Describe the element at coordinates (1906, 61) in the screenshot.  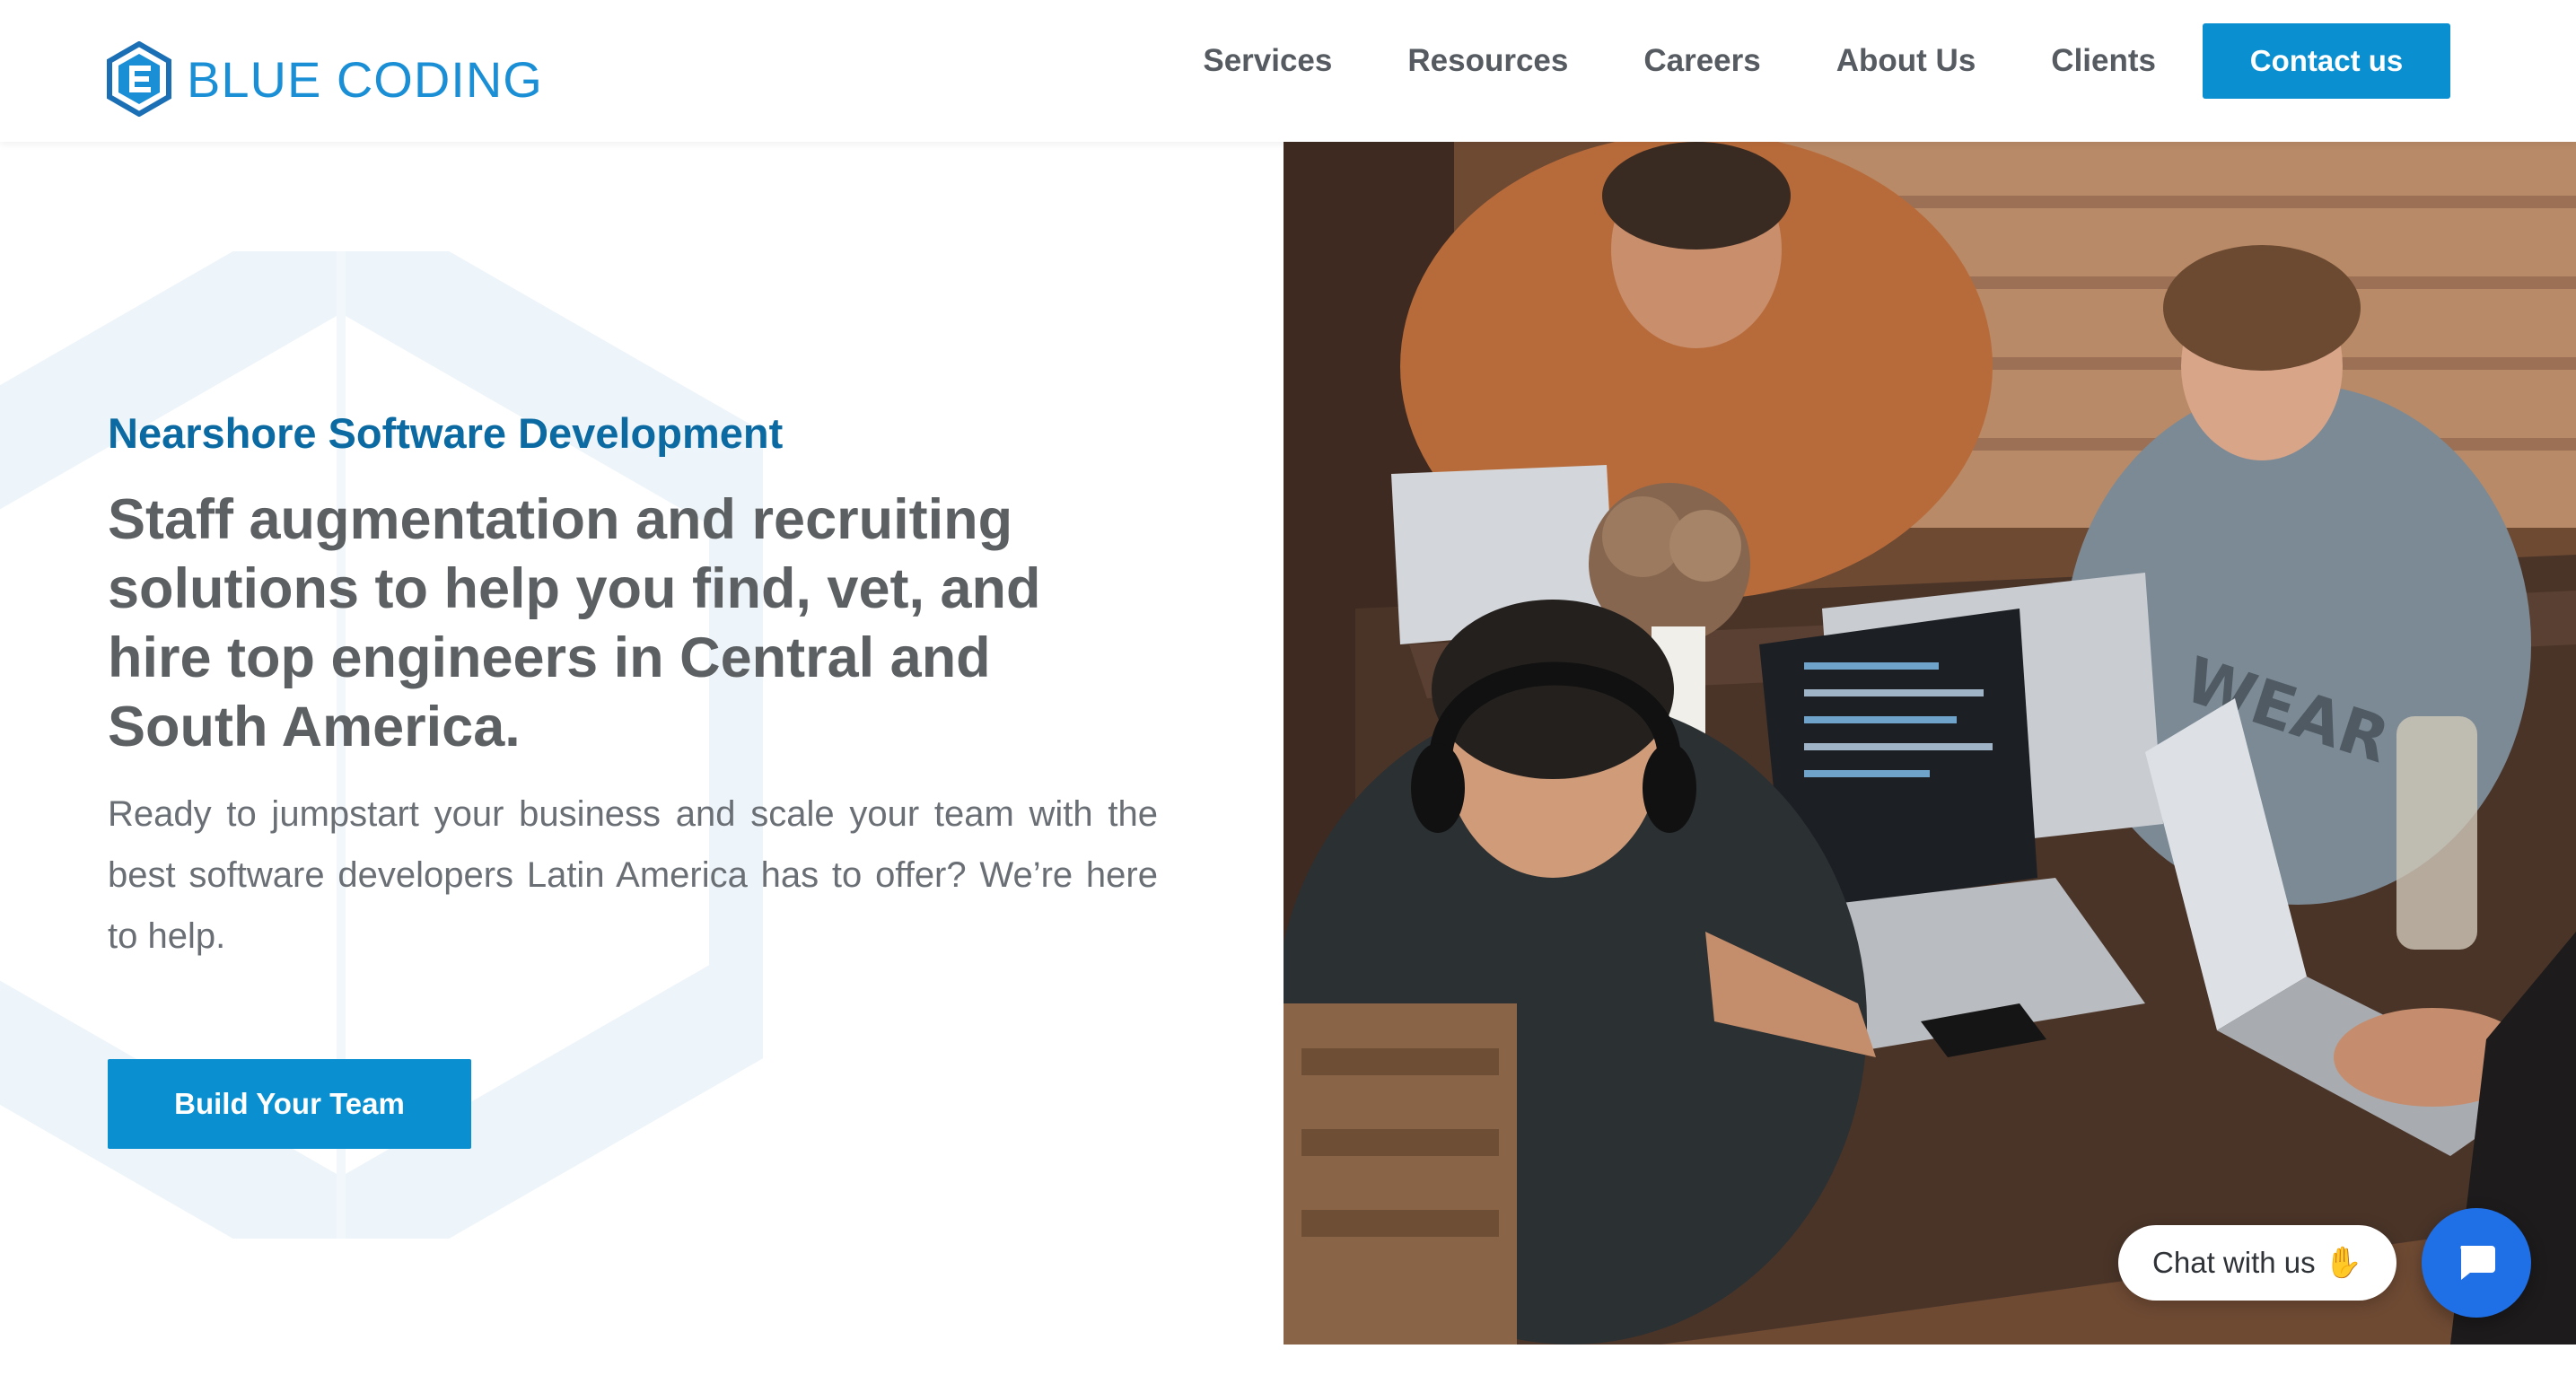
I see `nav-about-us: About Us` at that location.